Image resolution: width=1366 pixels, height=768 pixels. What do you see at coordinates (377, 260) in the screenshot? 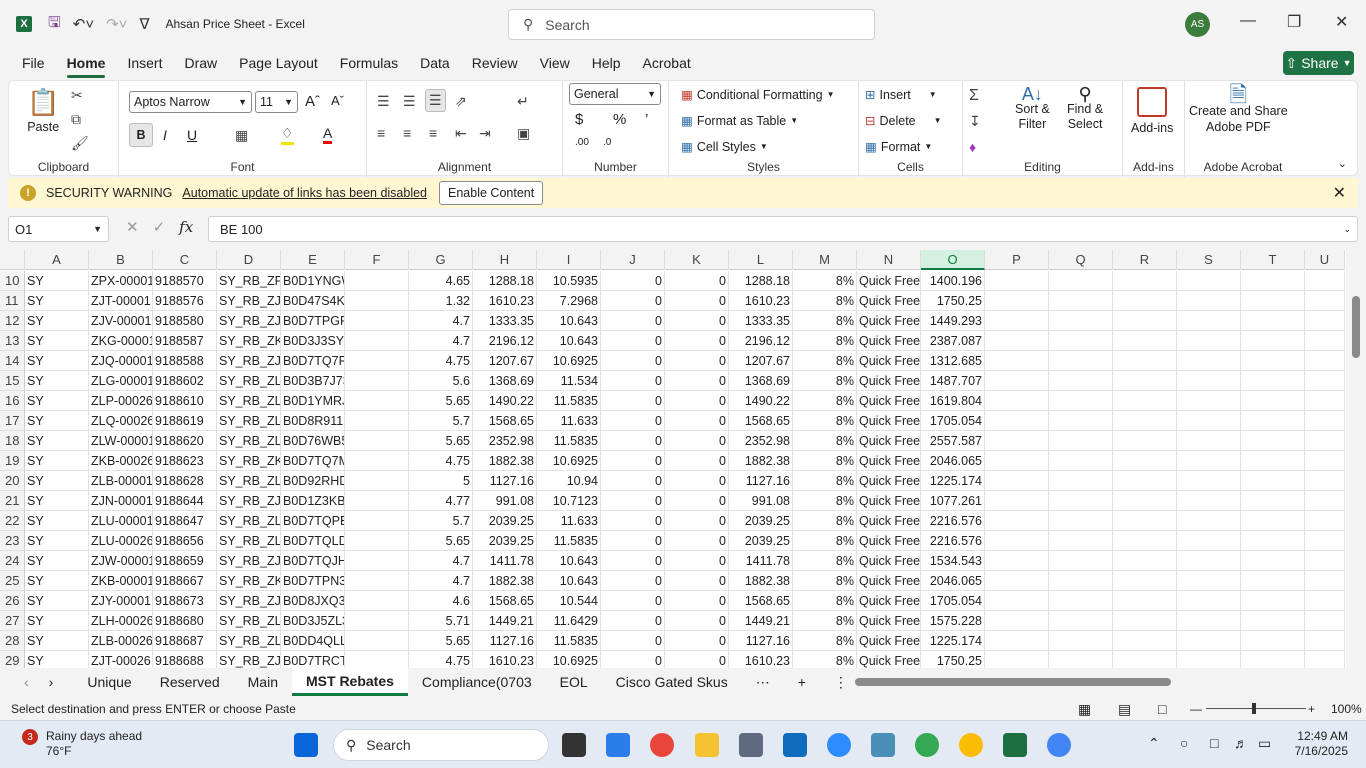
I see `column-header: F` at bounding box center [377, 260].